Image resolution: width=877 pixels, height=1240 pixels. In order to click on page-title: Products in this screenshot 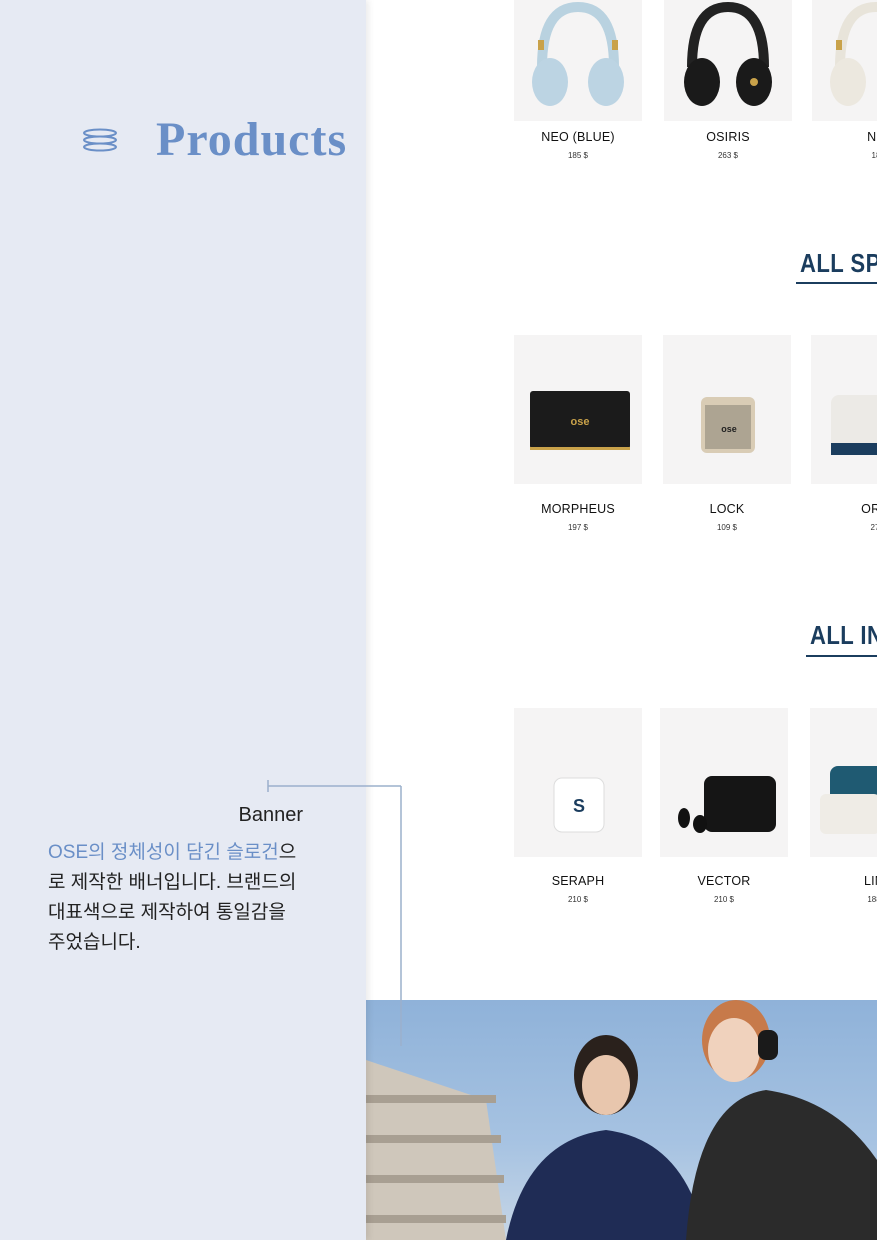, I will do `click(252, 139)`.